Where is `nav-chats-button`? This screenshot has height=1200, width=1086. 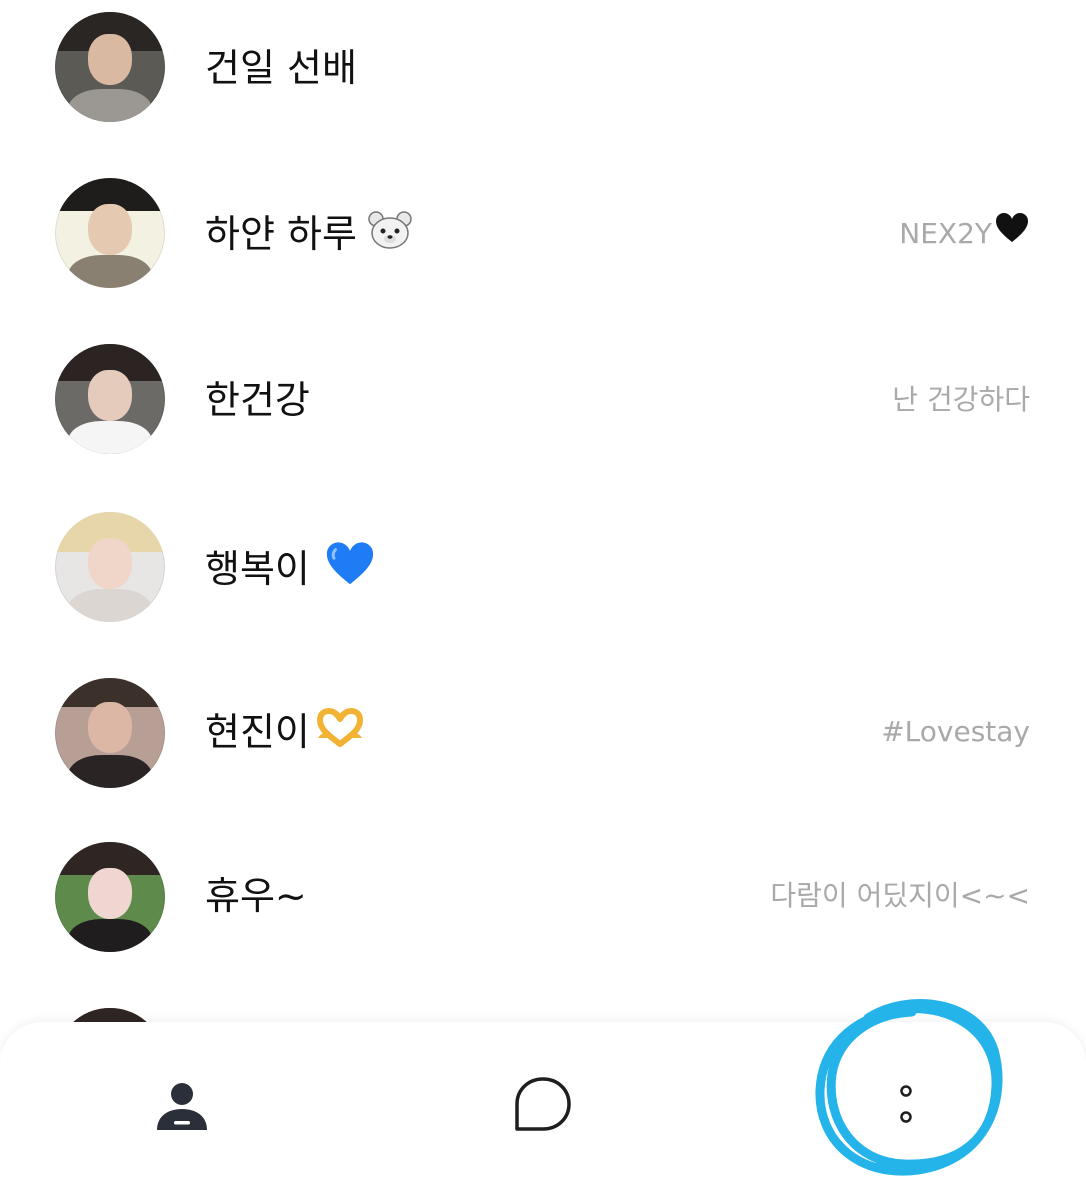
nav-chats-button is located at coordinates (543, 1107).